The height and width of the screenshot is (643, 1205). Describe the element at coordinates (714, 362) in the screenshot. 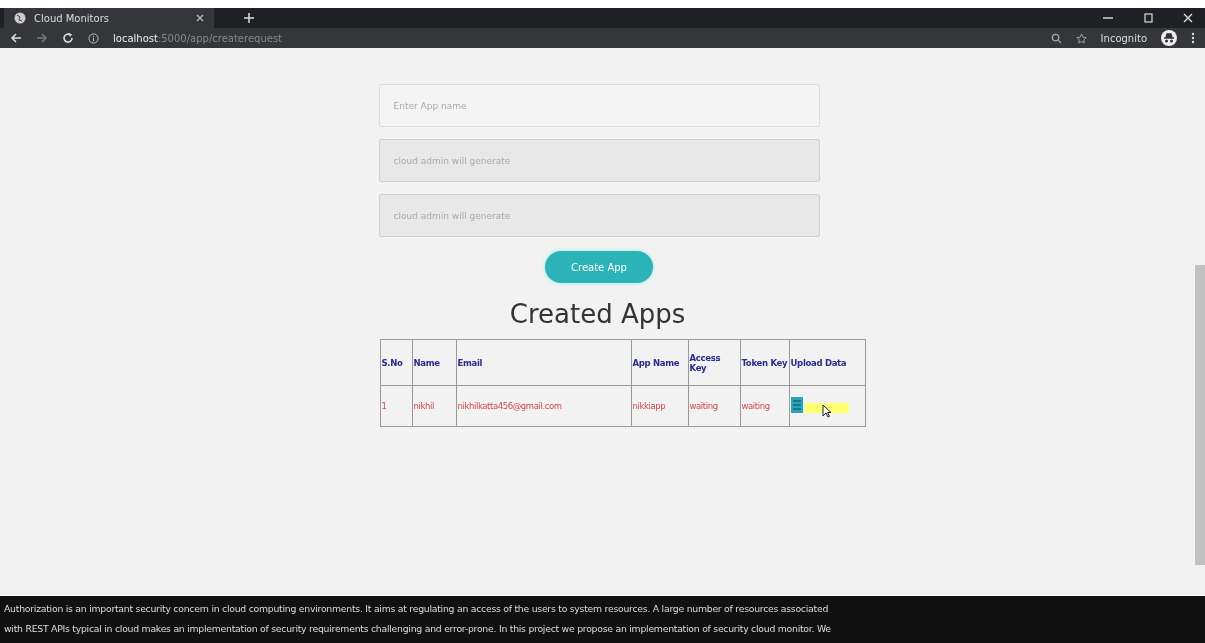

I see `column-header: Access Key` at that location.